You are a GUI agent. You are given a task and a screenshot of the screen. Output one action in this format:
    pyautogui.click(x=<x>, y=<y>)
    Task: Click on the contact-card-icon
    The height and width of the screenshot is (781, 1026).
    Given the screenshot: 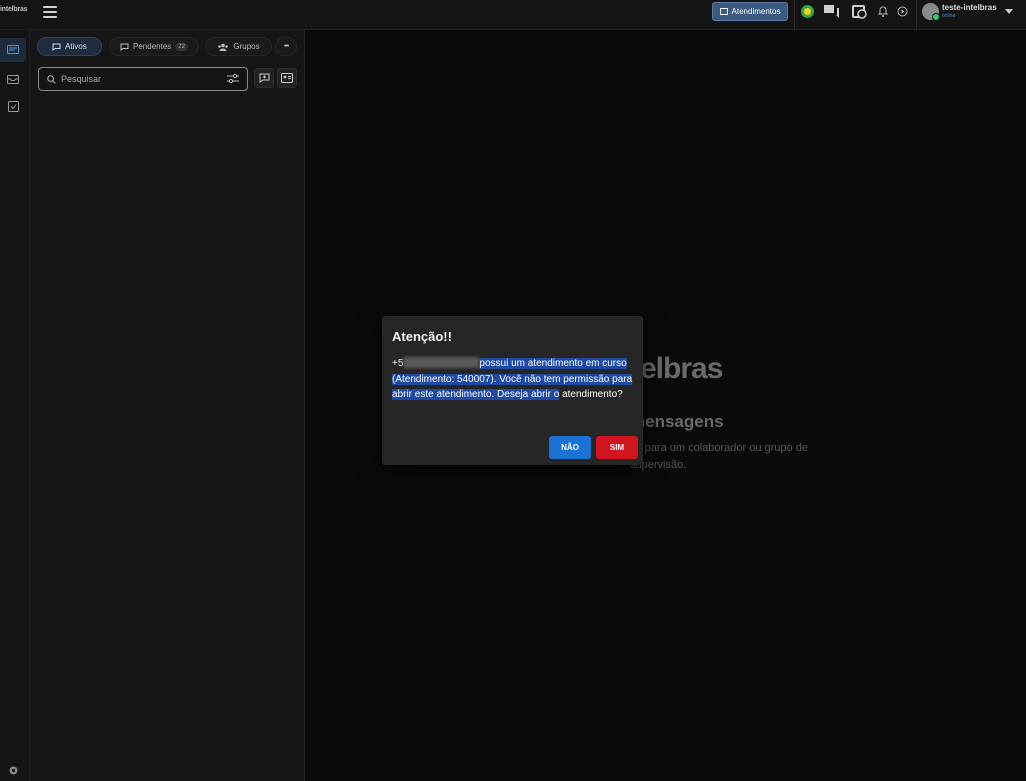 What is the action you would take?
    pyautogui.click(x=287, y=78)
    